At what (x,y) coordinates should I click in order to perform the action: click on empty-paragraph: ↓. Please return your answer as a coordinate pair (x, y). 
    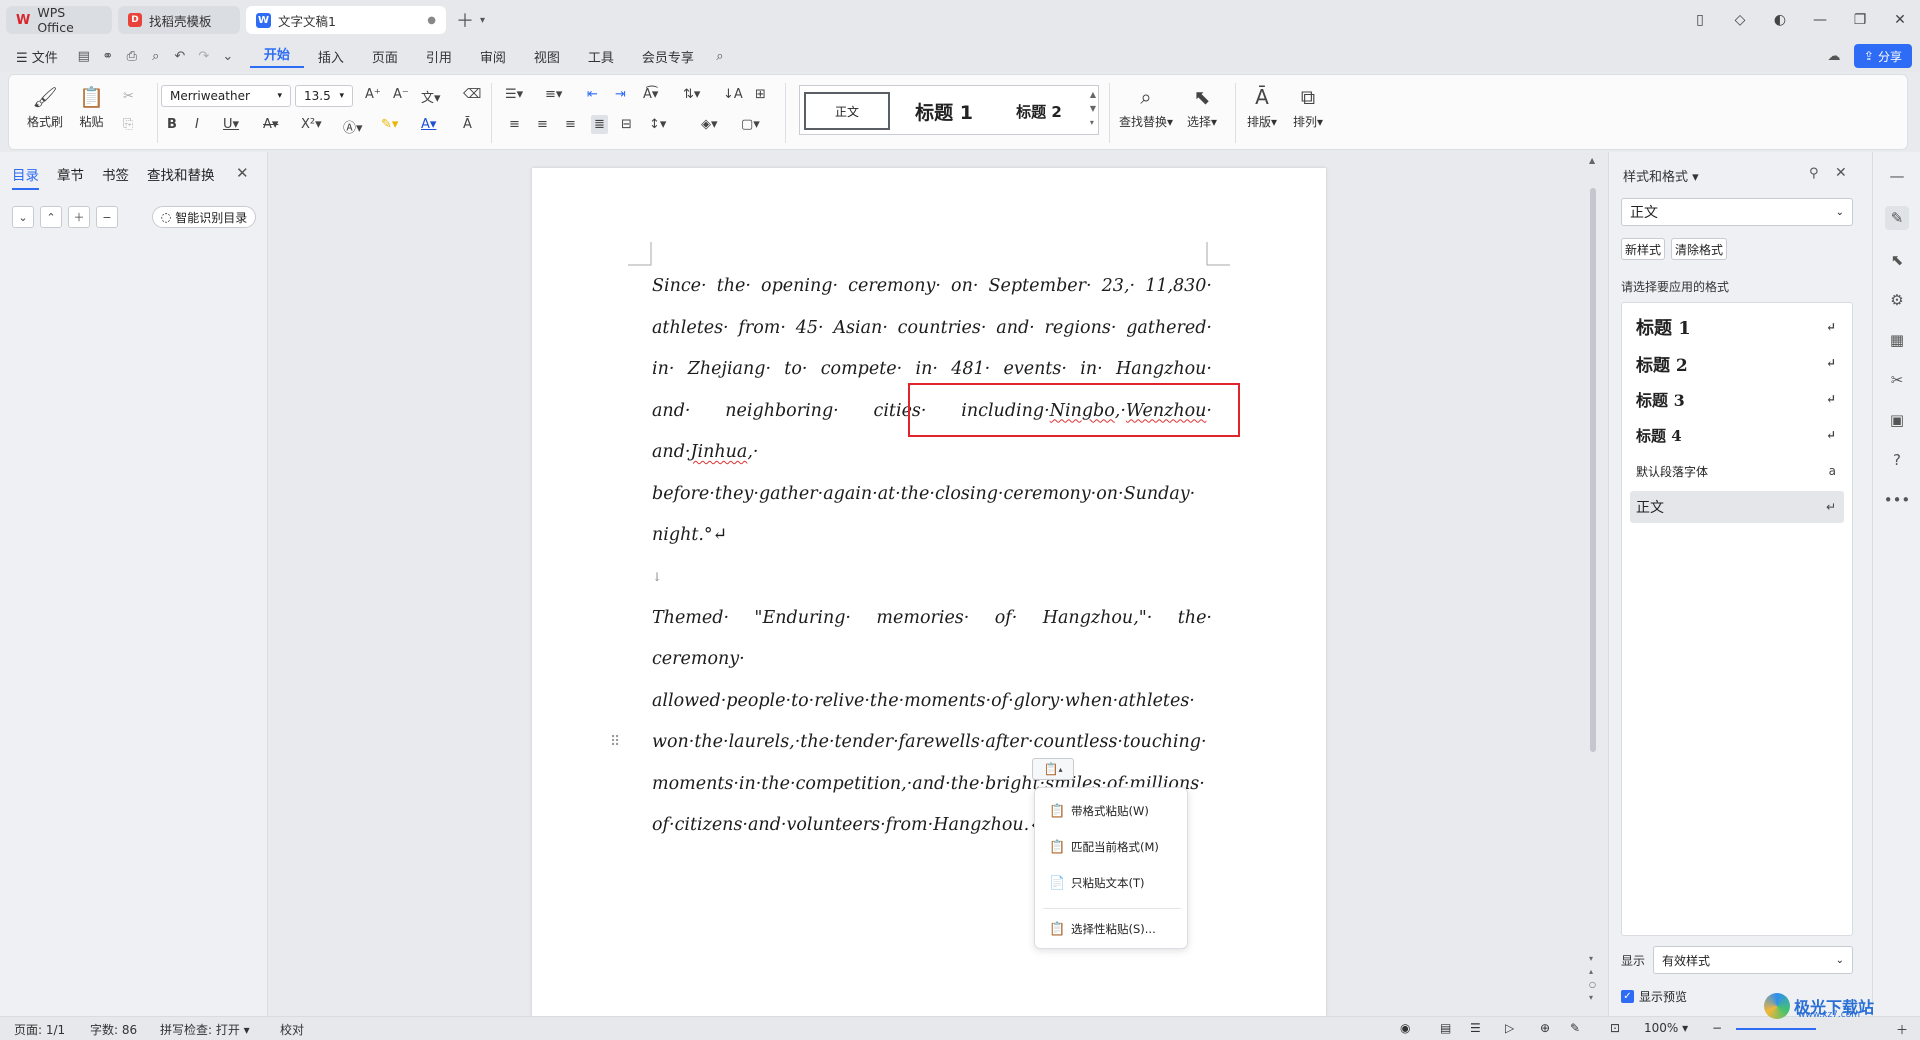
    Looking at the image, I should click on (932, 577).